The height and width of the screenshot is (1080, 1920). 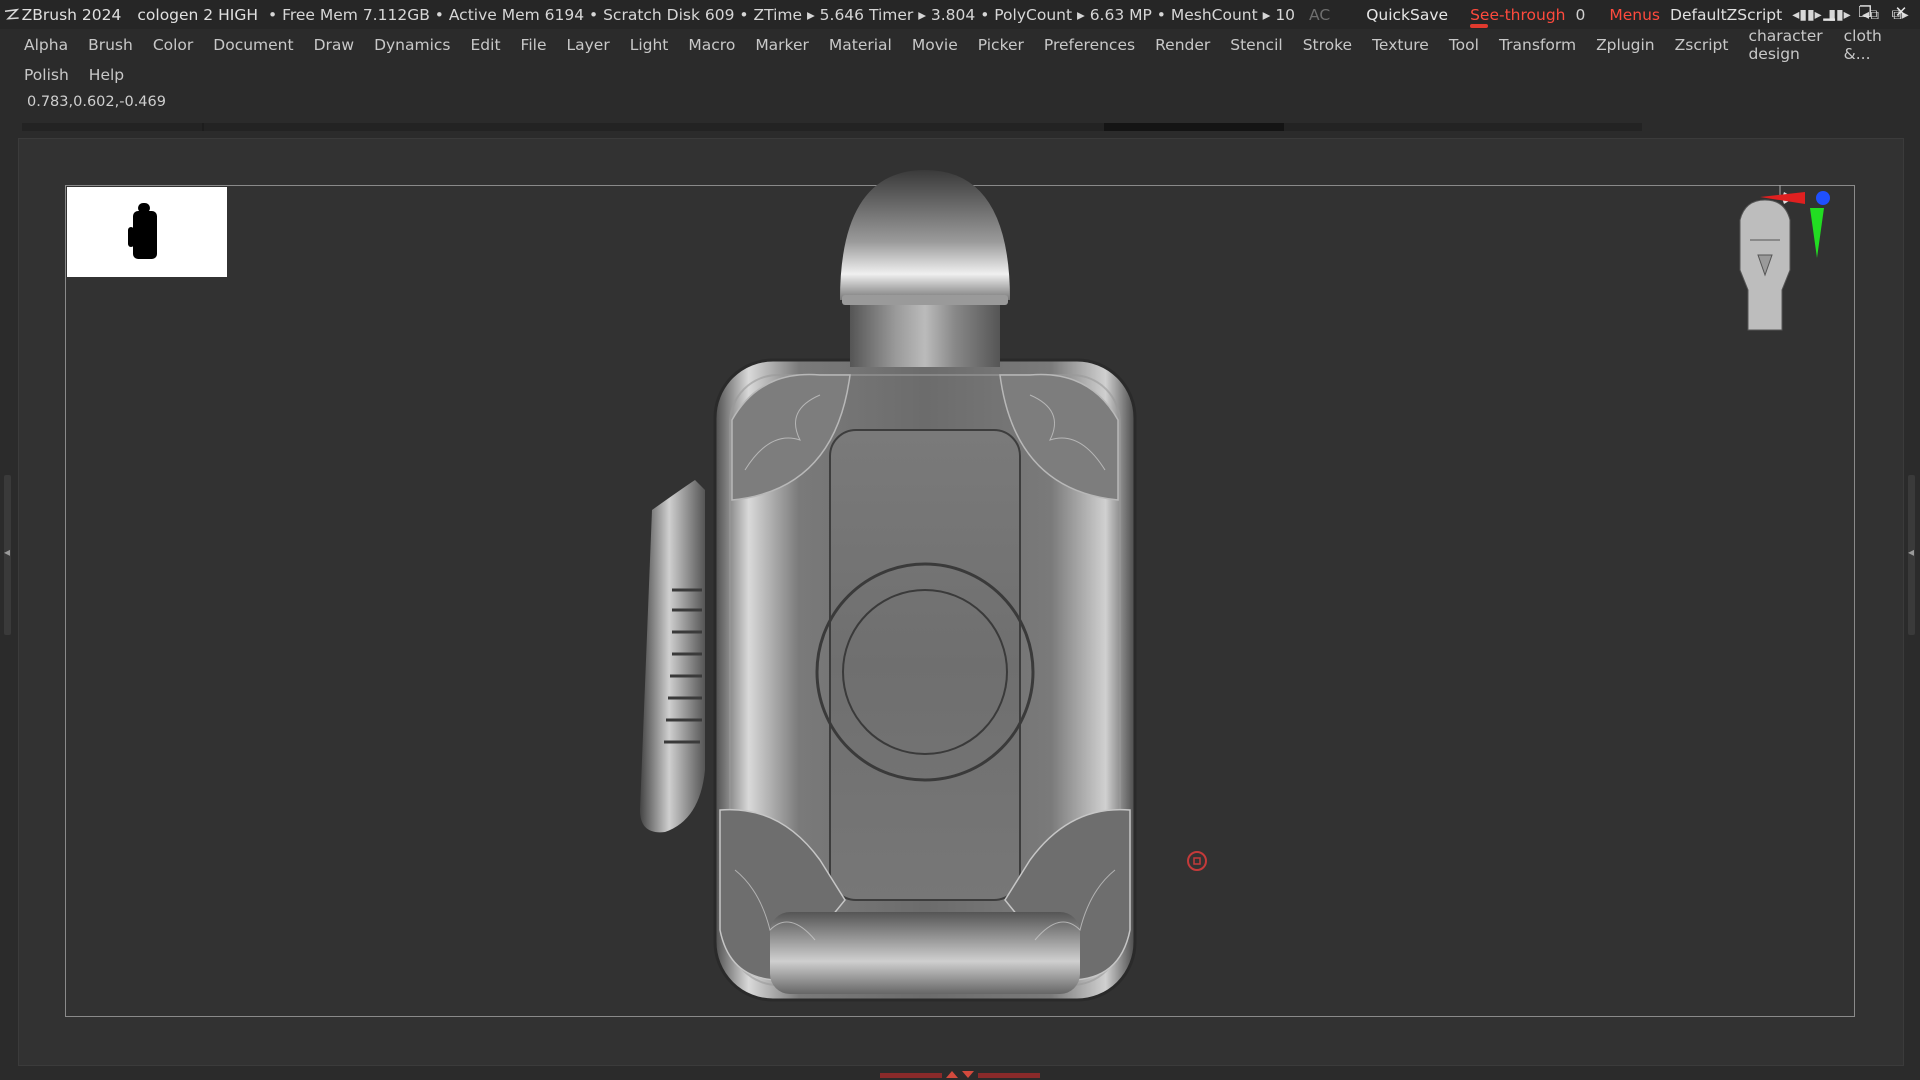 What do you see at coordinates (1901, 12) in the screenshot?
I see `close-icon: ✕` at bounding box center [1901, 12].